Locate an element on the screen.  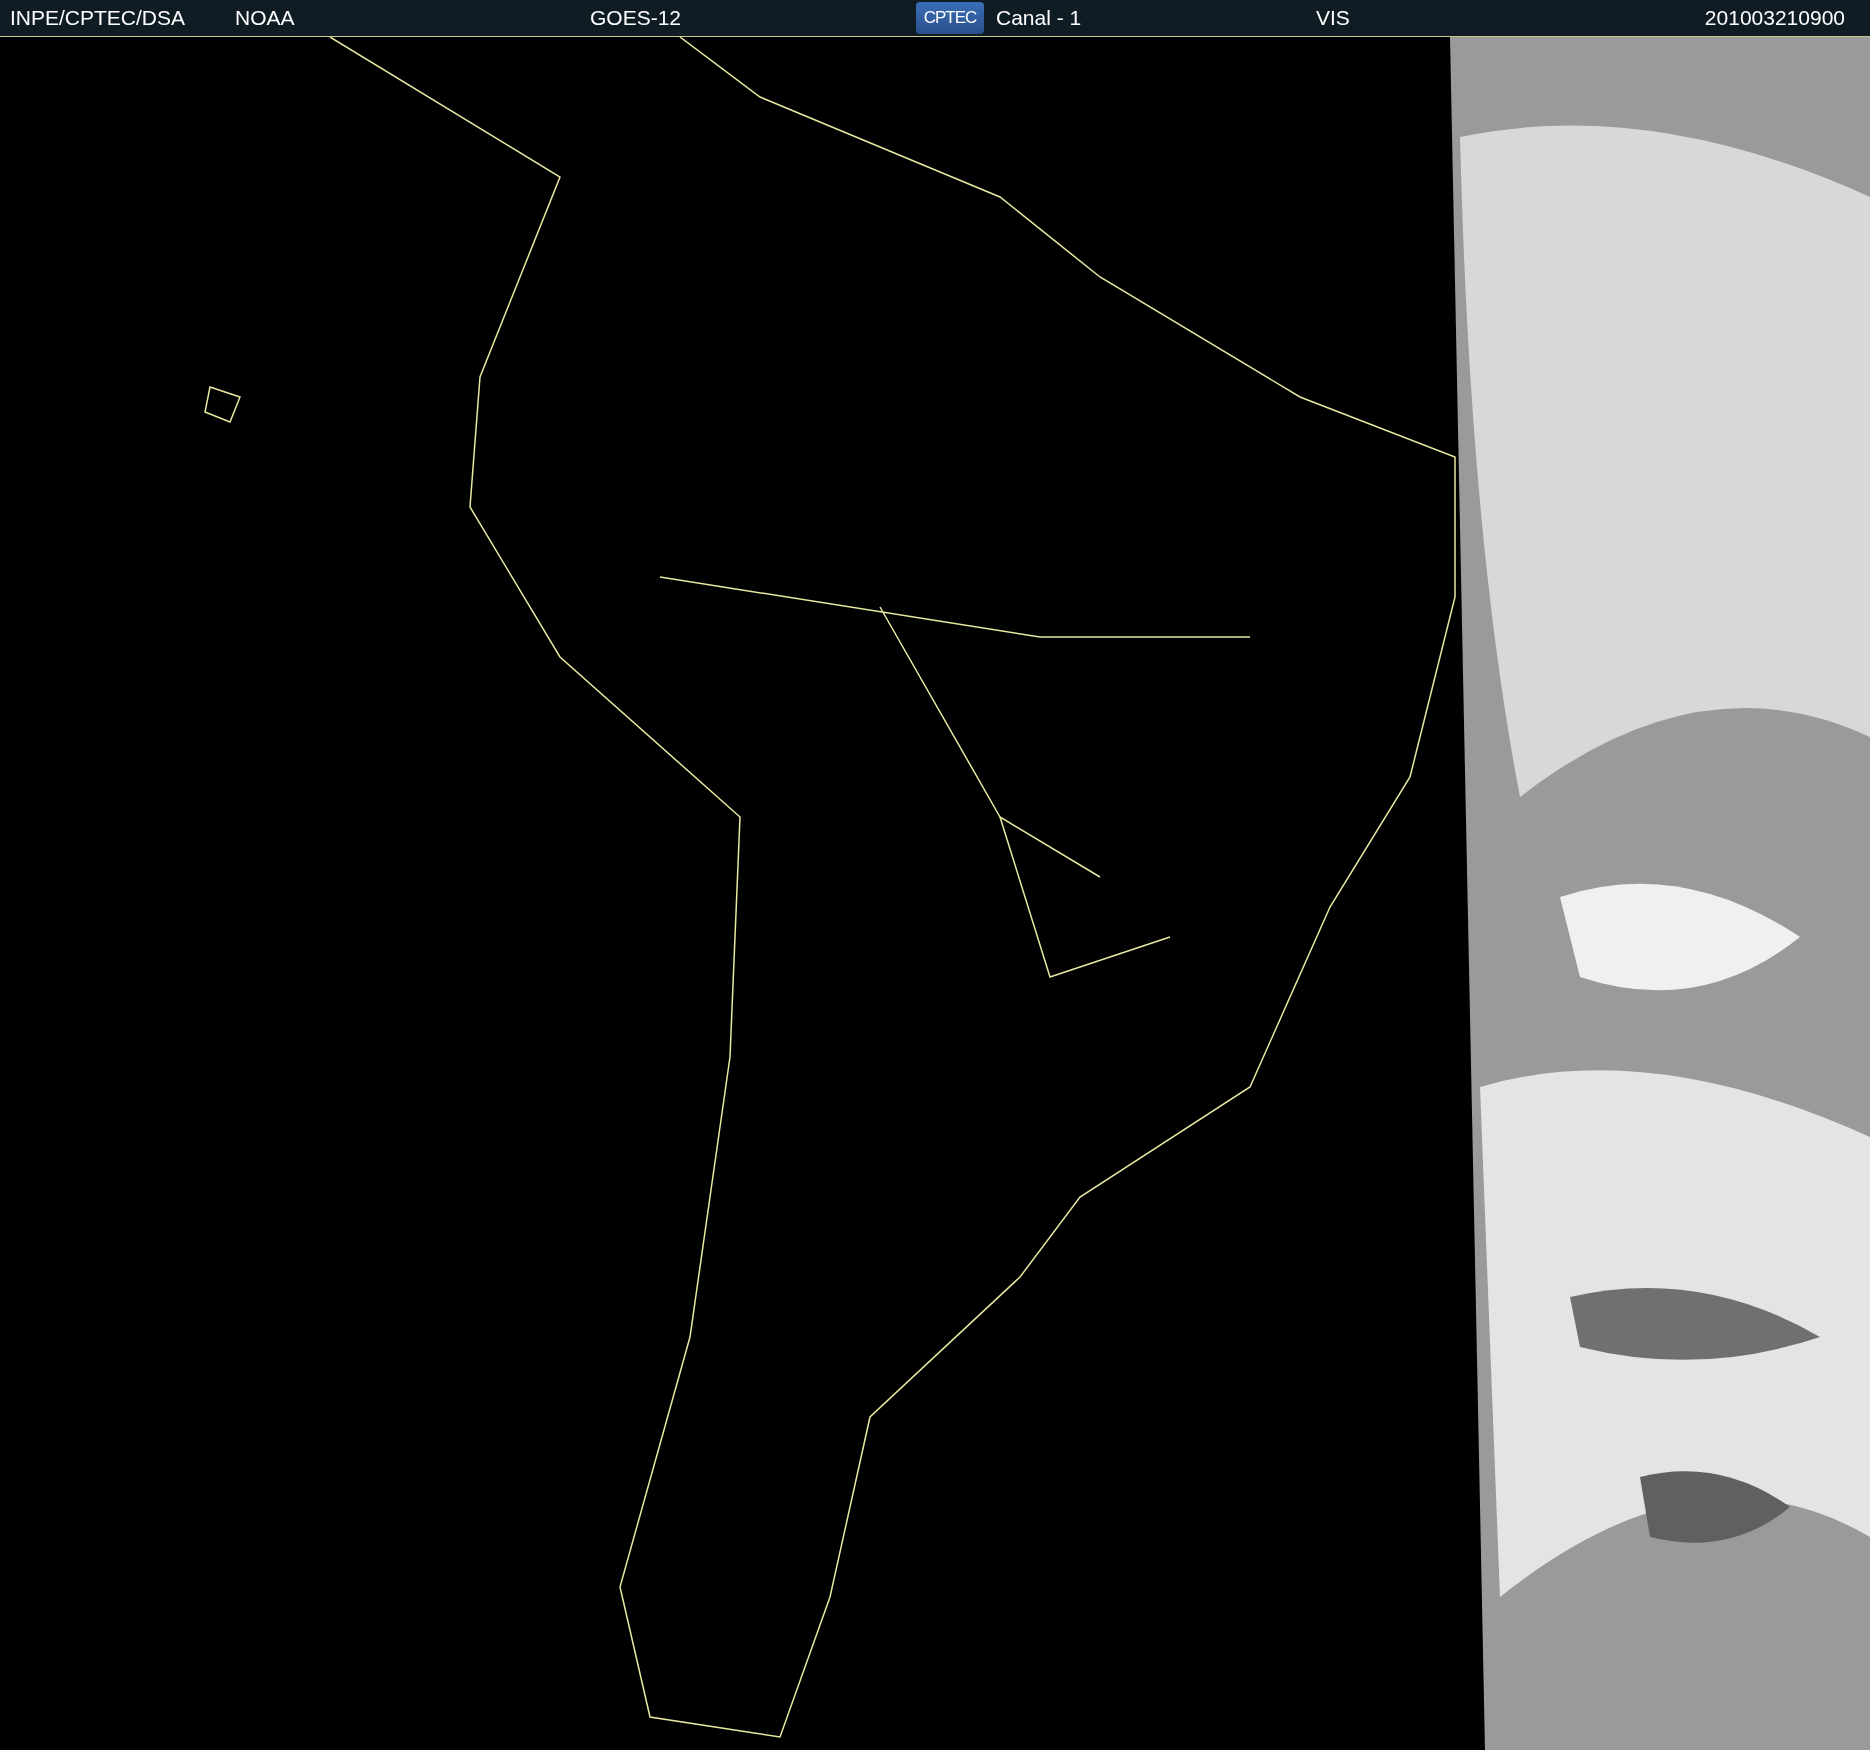
timestamp-label: 201003210900 is located at coordinates (1775, 18).